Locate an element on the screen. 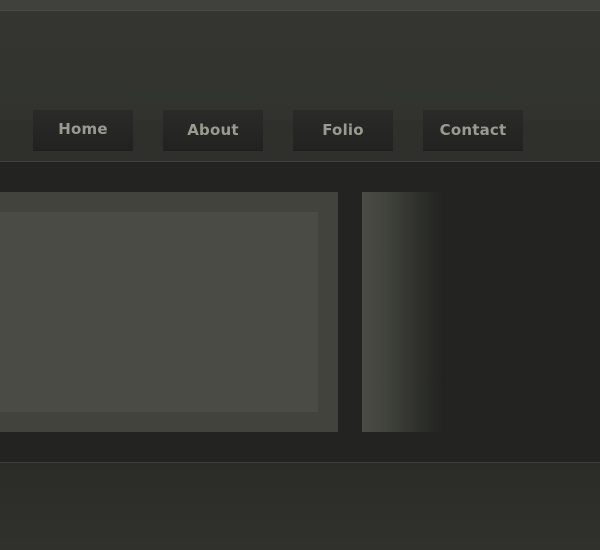 The width and height of the screenshot is (600, 550). nav-about-label: About is located at coordinates (213, 130).